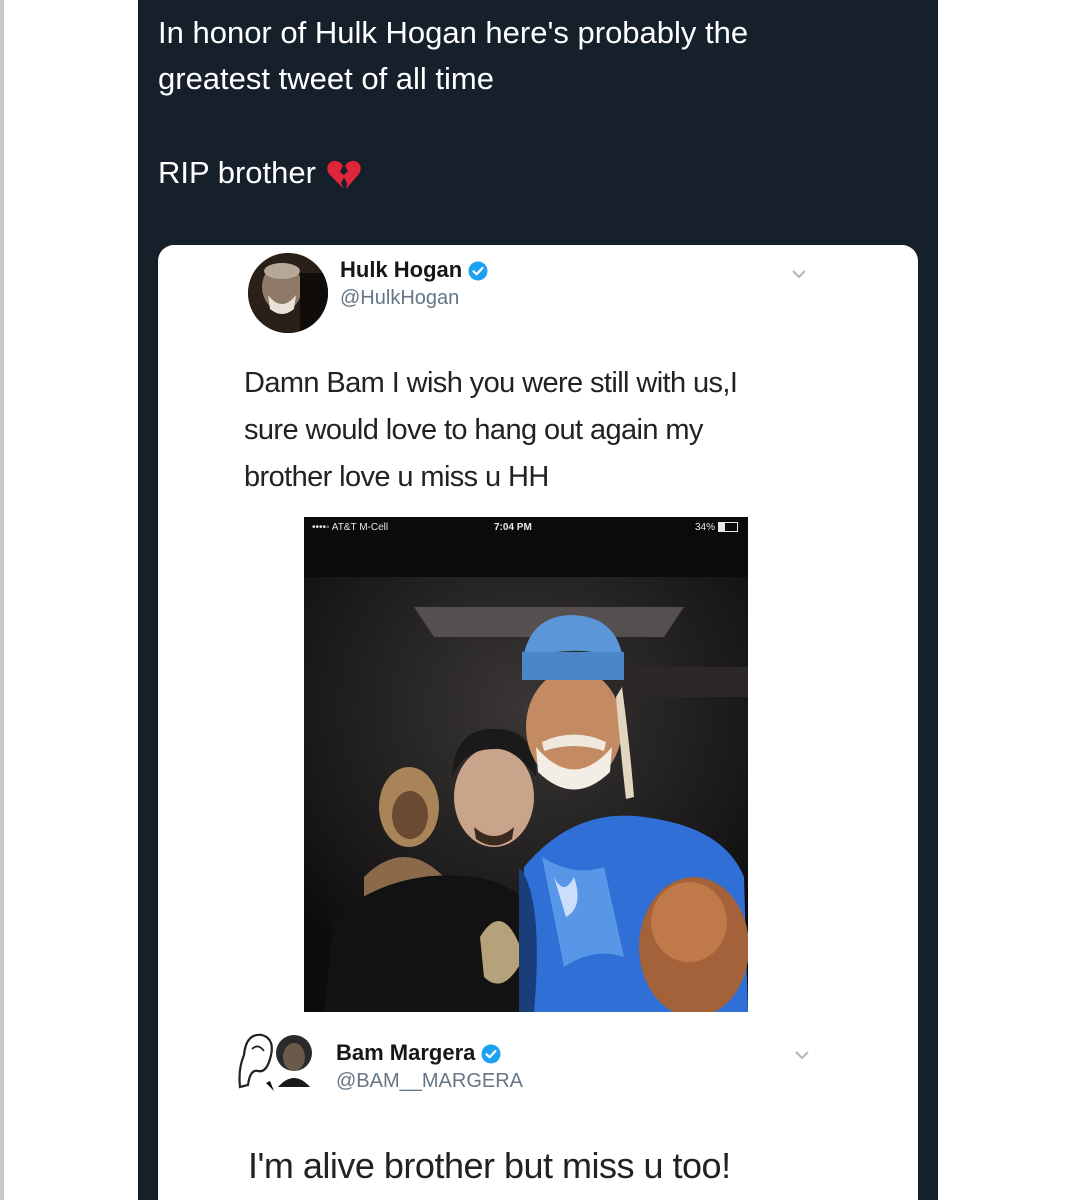  I want to click on post-text-rip: RIP brother, so click(237, 172).